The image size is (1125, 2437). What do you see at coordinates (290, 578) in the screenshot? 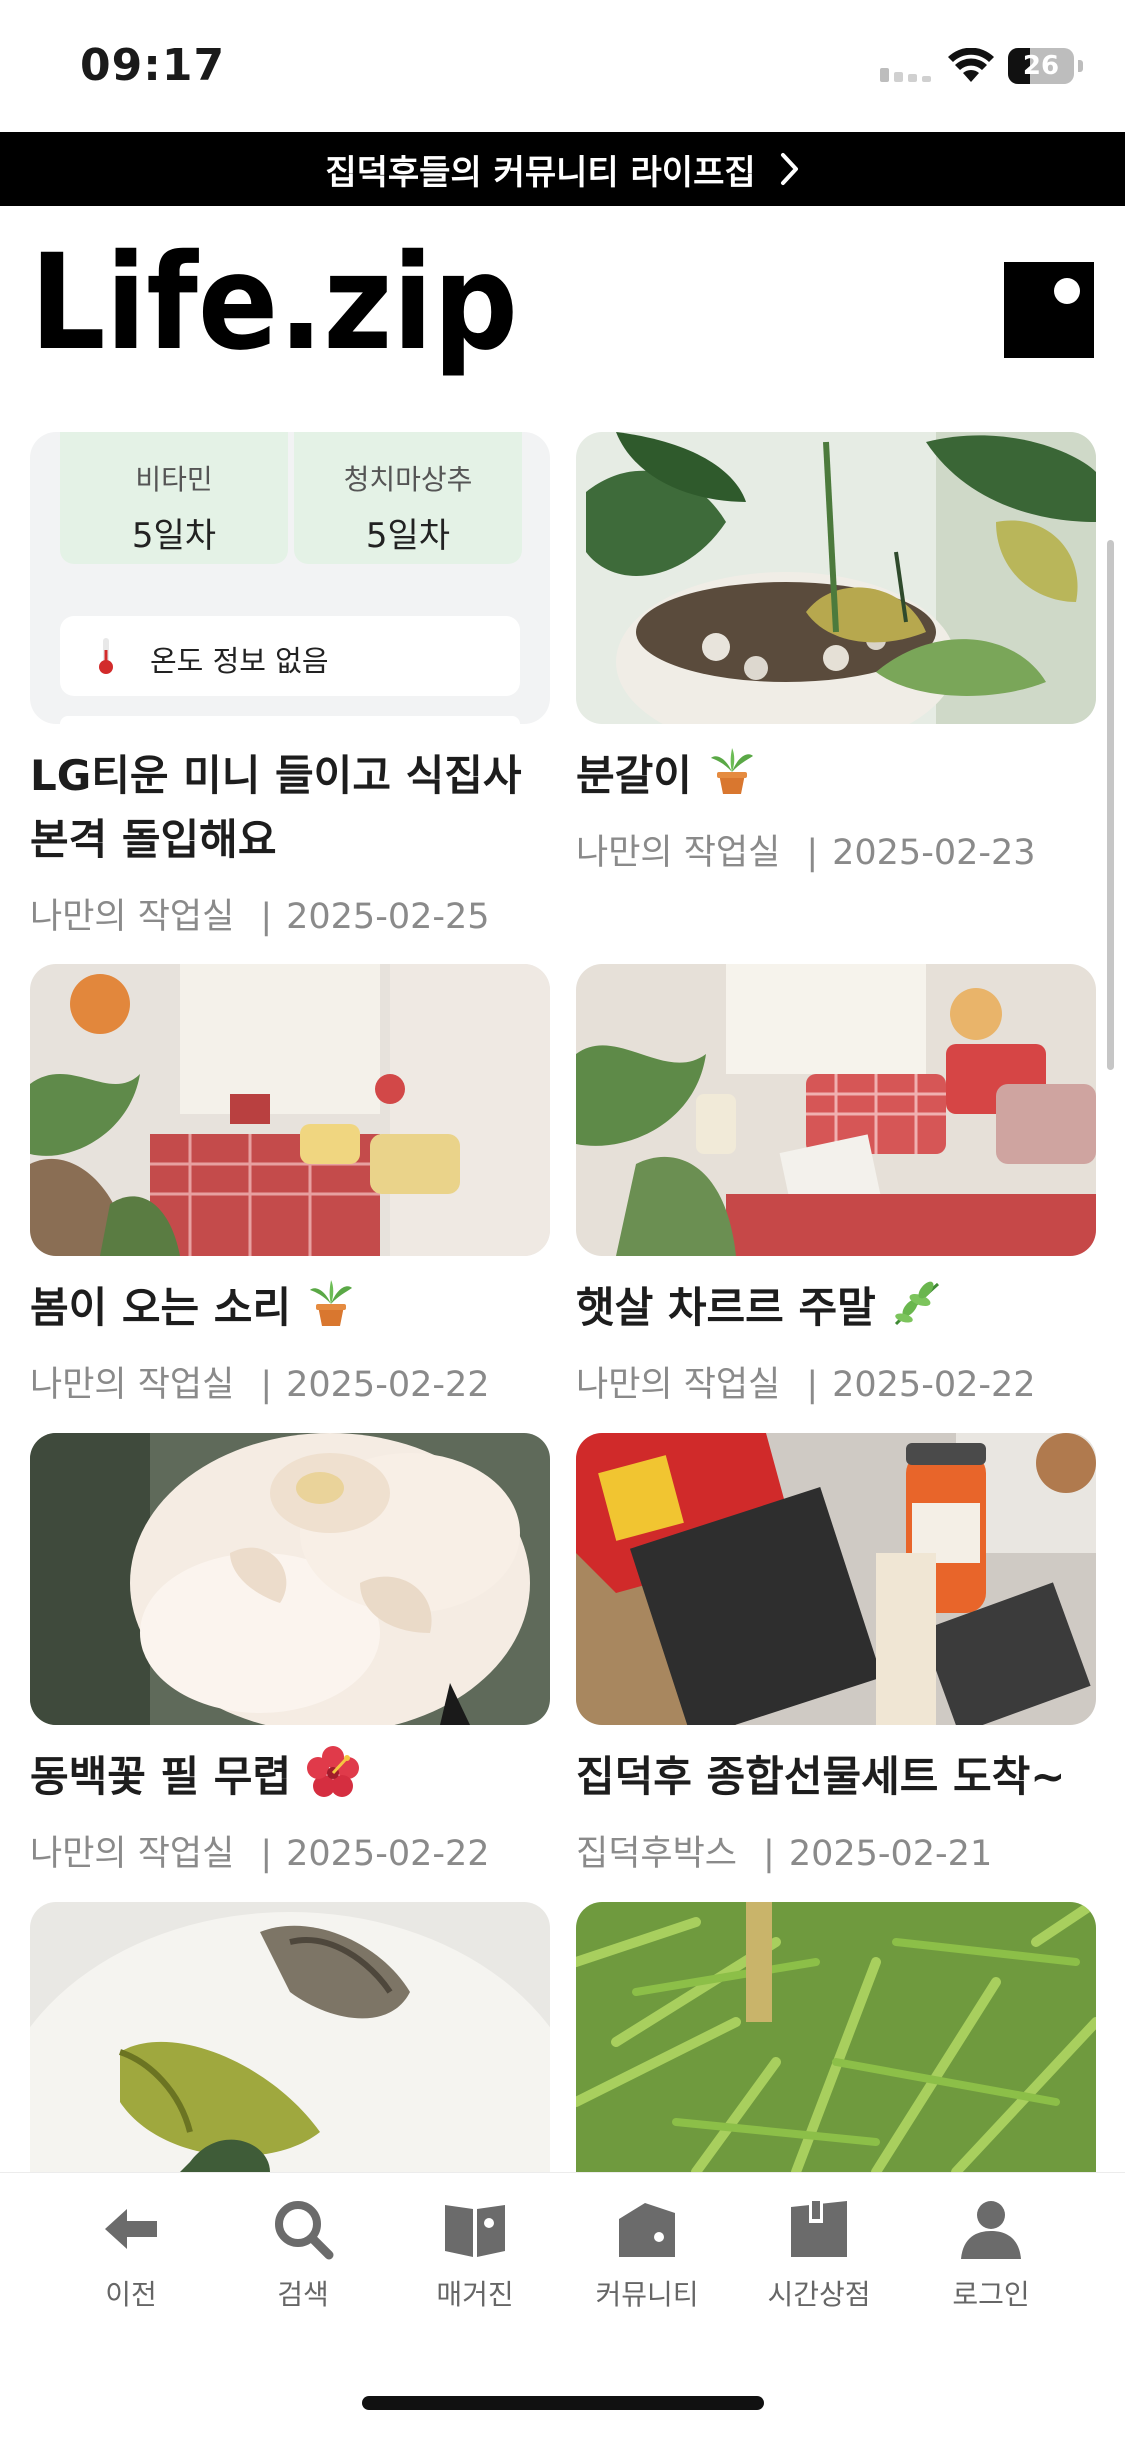
I see `plant-widget-thumbnail: 비타민 5일차 청치마상추 5일차 온도 정보 없음` at bounding box center [290, 578].